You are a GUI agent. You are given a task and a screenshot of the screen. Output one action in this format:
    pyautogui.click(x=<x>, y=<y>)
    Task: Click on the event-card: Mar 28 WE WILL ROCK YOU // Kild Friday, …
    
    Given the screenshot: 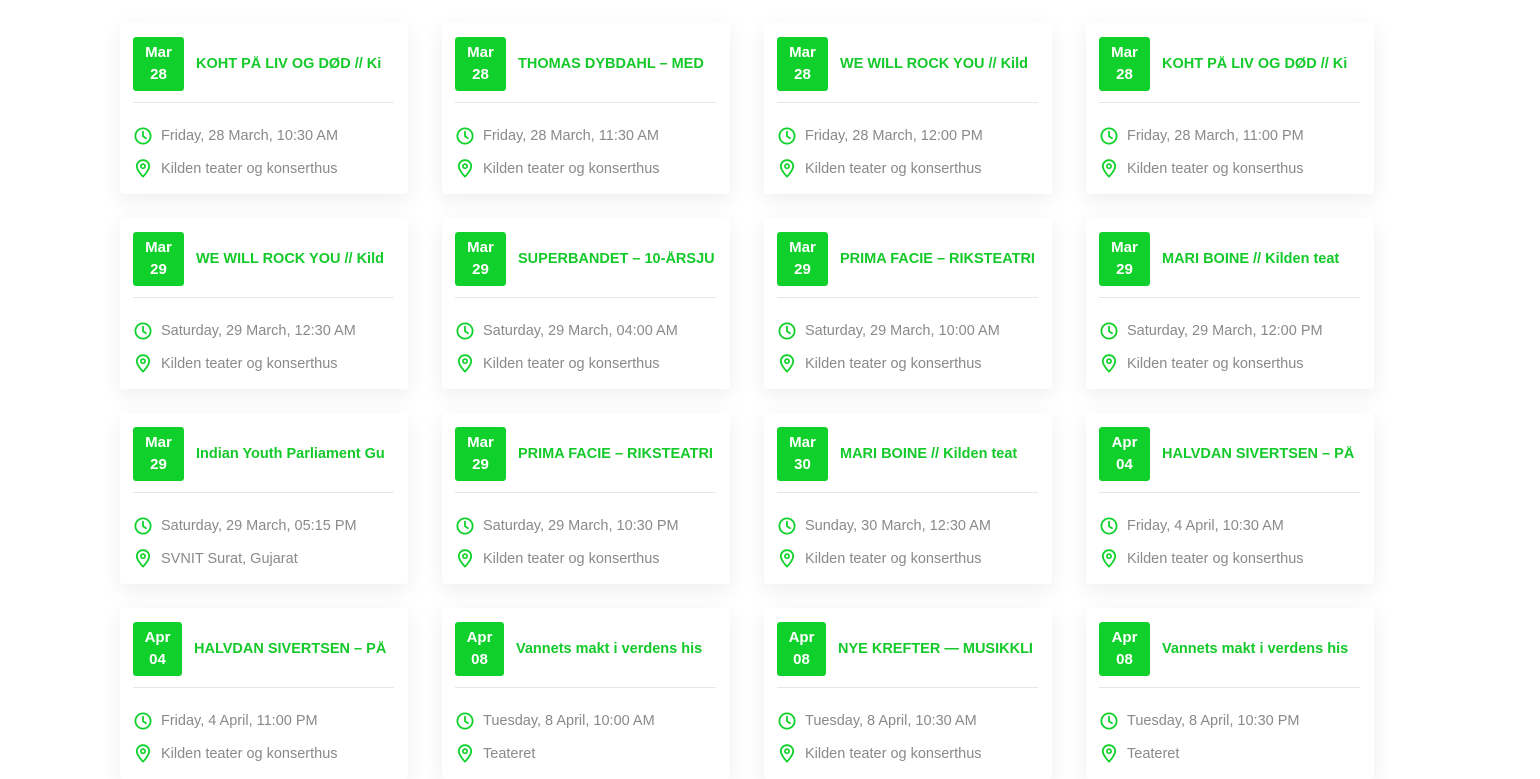 What is the action you would take?
    pyautogui.click(x=908, y=108)
    